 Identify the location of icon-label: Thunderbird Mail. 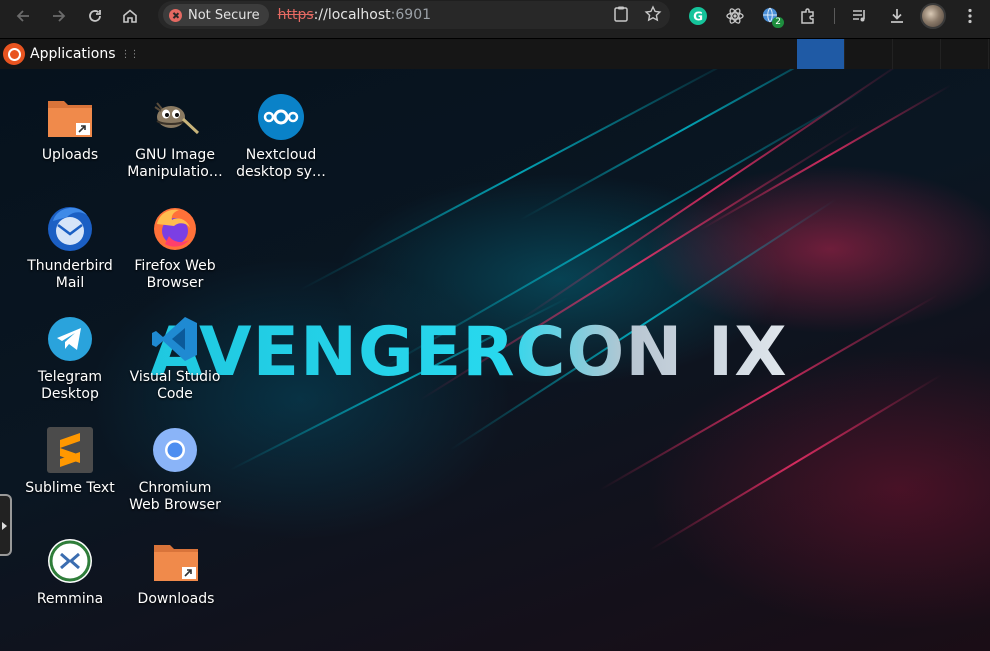
(70, 274).